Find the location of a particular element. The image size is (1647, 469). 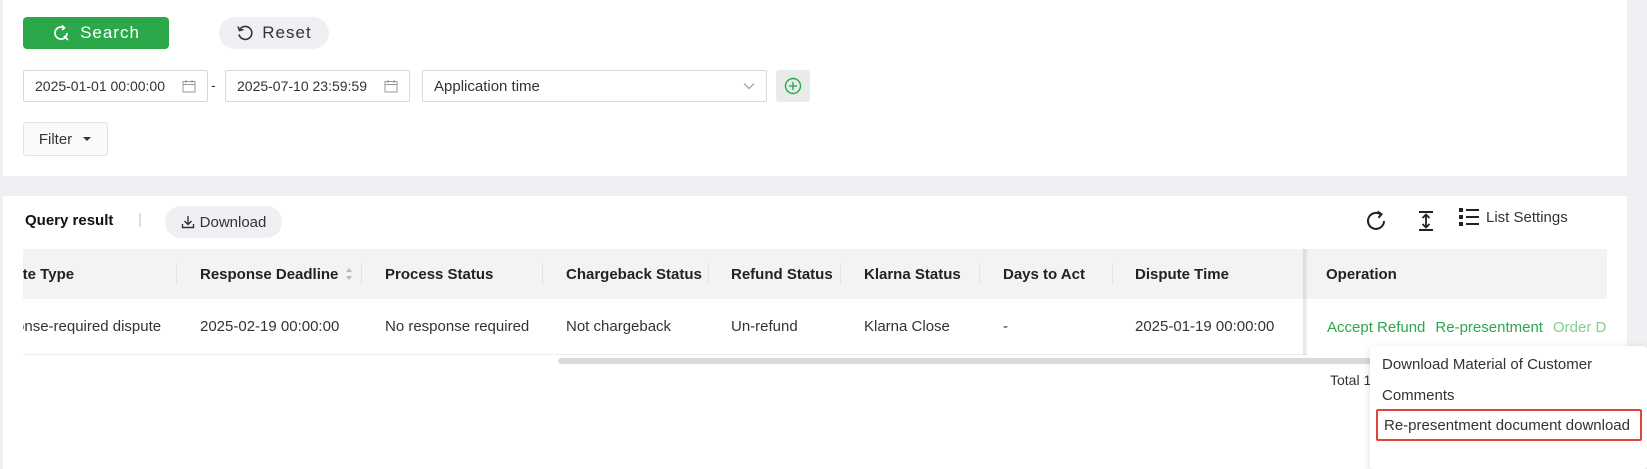

search-refresh-icon is located at coordinates (61, 32).